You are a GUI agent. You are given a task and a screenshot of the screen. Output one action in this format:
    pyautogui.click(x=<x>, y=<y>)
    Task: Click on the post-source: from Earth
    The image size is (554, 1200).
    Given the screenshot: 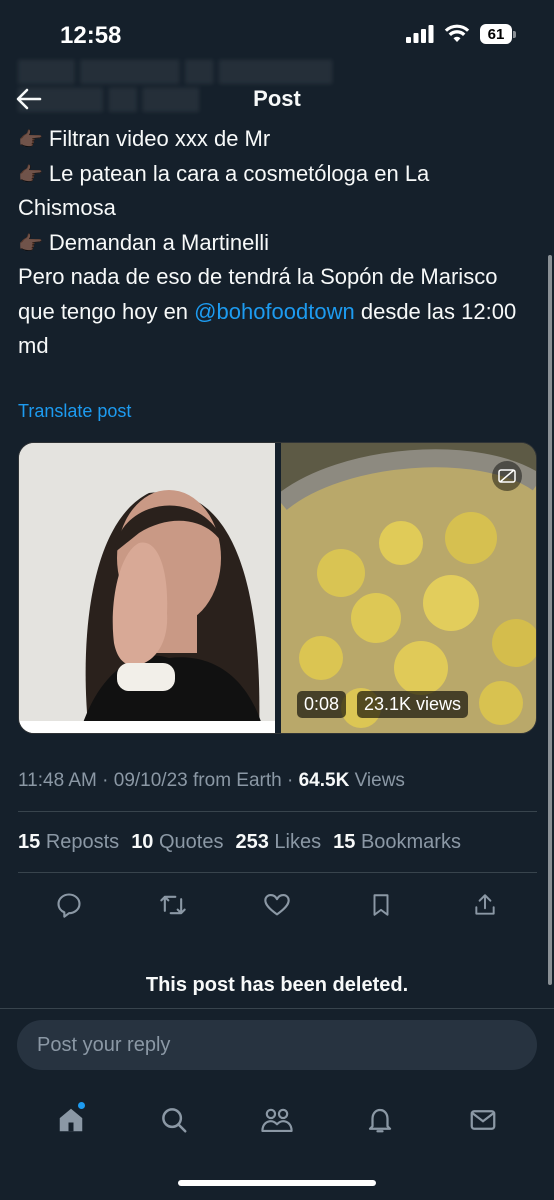 What is the action you would take?
    pyautogui.click(x=237, y=780)
    